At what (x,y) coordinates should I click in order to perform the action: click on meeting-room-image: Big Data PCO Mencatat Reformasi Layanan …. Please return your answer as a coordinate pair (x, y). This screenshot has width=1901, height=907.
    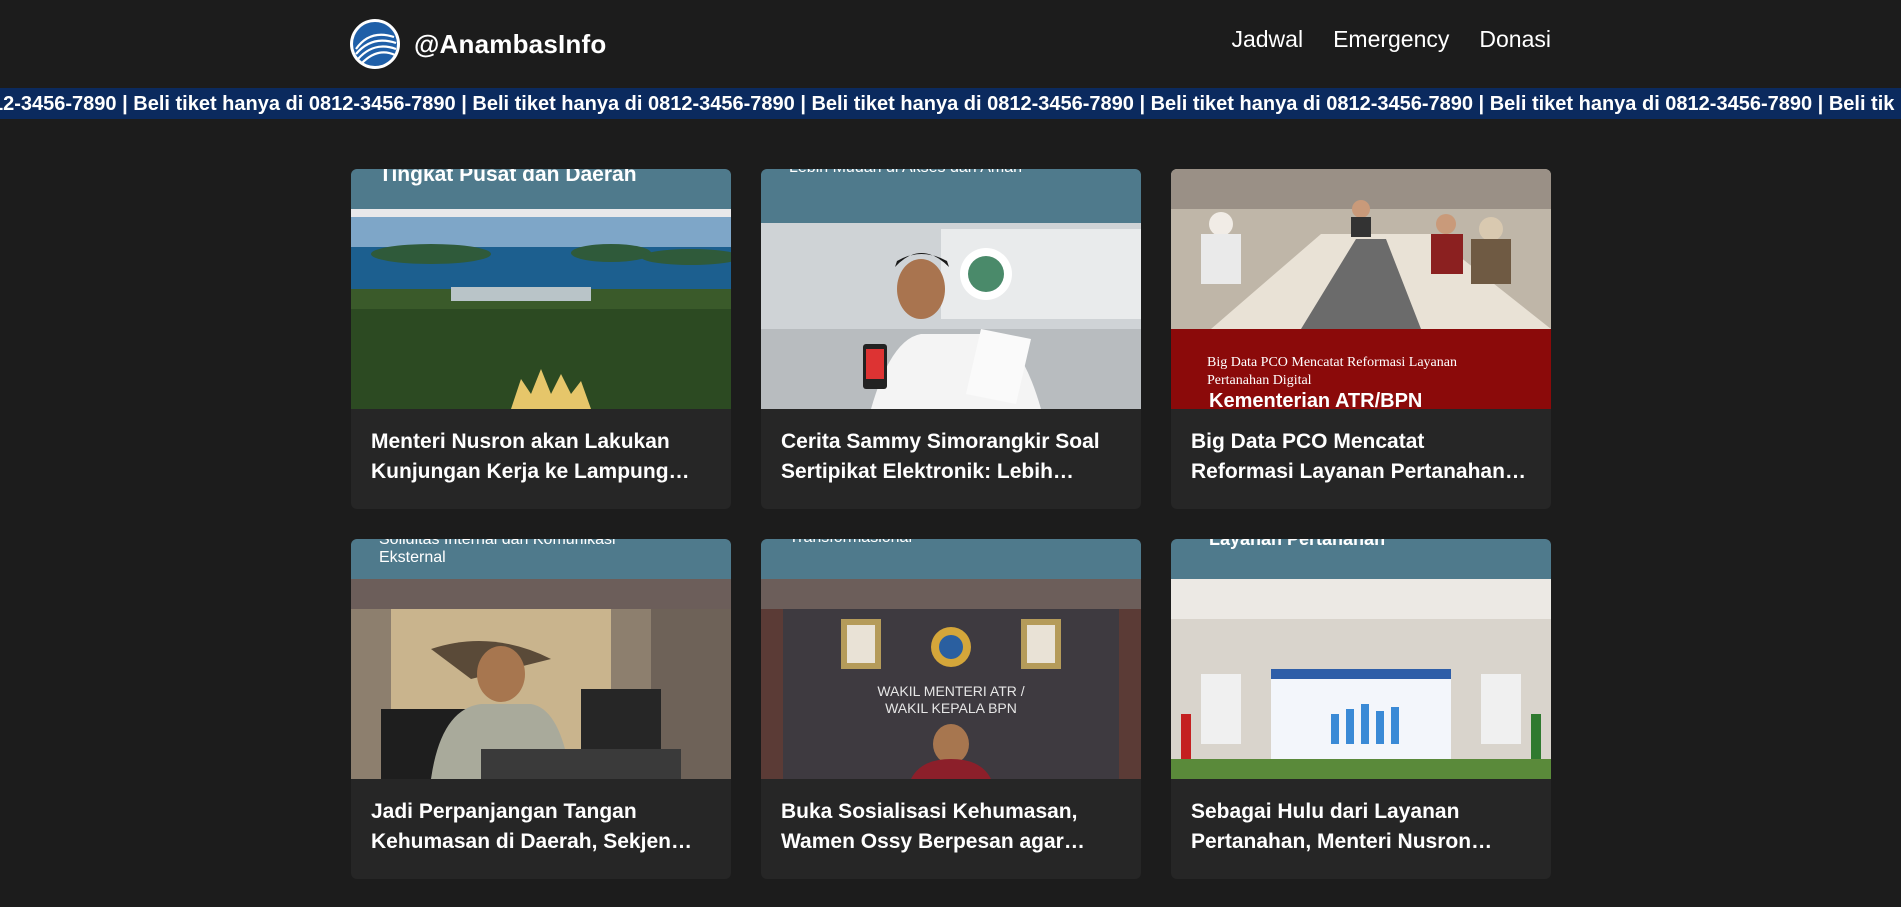
    Looking at the image, I should click on (1361, 289).